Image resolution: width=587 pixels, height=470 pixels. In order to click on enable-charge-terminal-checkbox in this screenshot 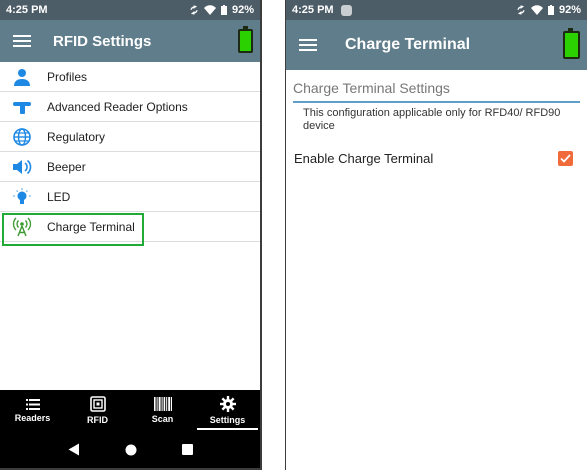, I will do `click(565, 158)`.